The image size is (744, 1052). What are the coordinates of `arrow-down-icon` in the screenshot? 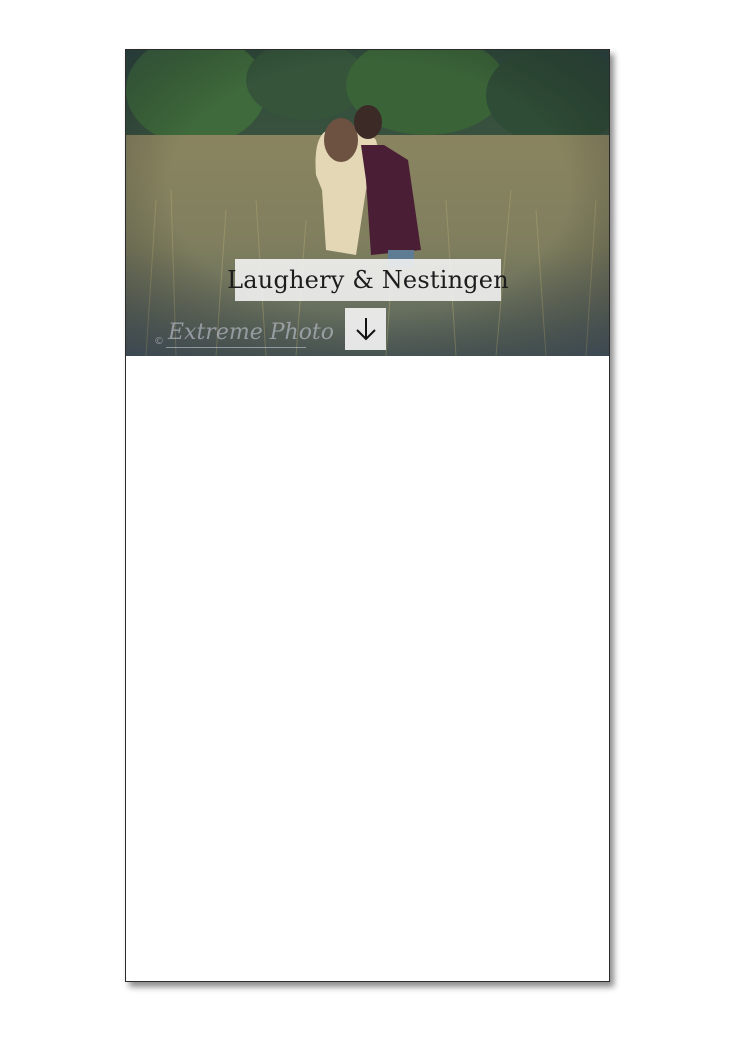 It's located at (365, 329).